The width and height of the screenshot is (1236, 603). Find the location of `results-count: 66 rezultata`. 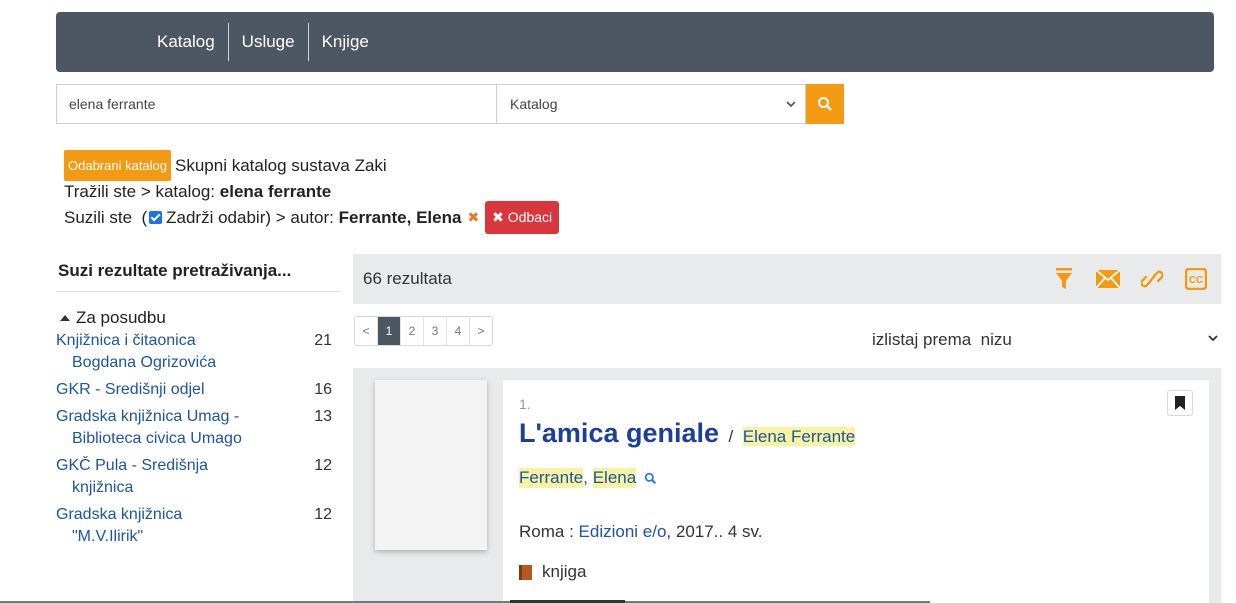

results-count: 66 rezultata is located at coordinates (407, 278).